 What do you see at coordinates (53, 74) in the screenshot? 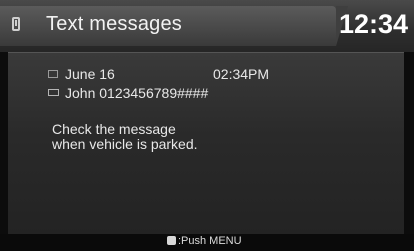
I see `calendar-icon` at bounding box center [53, 74].